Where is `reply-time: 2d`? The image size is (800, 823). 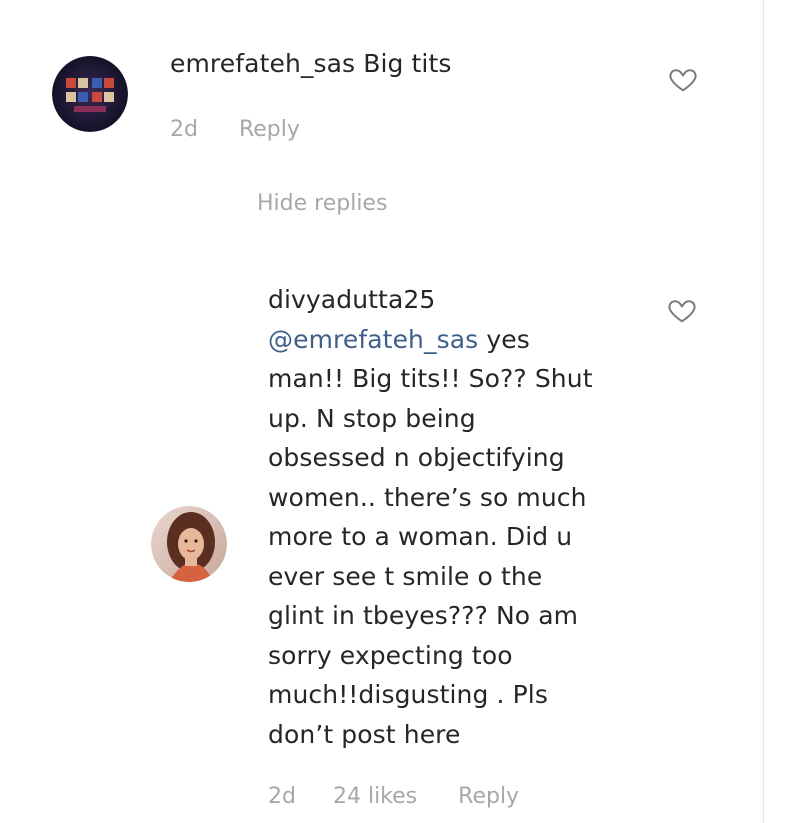
reply-time: 2d is located at coordinates (282, 796).